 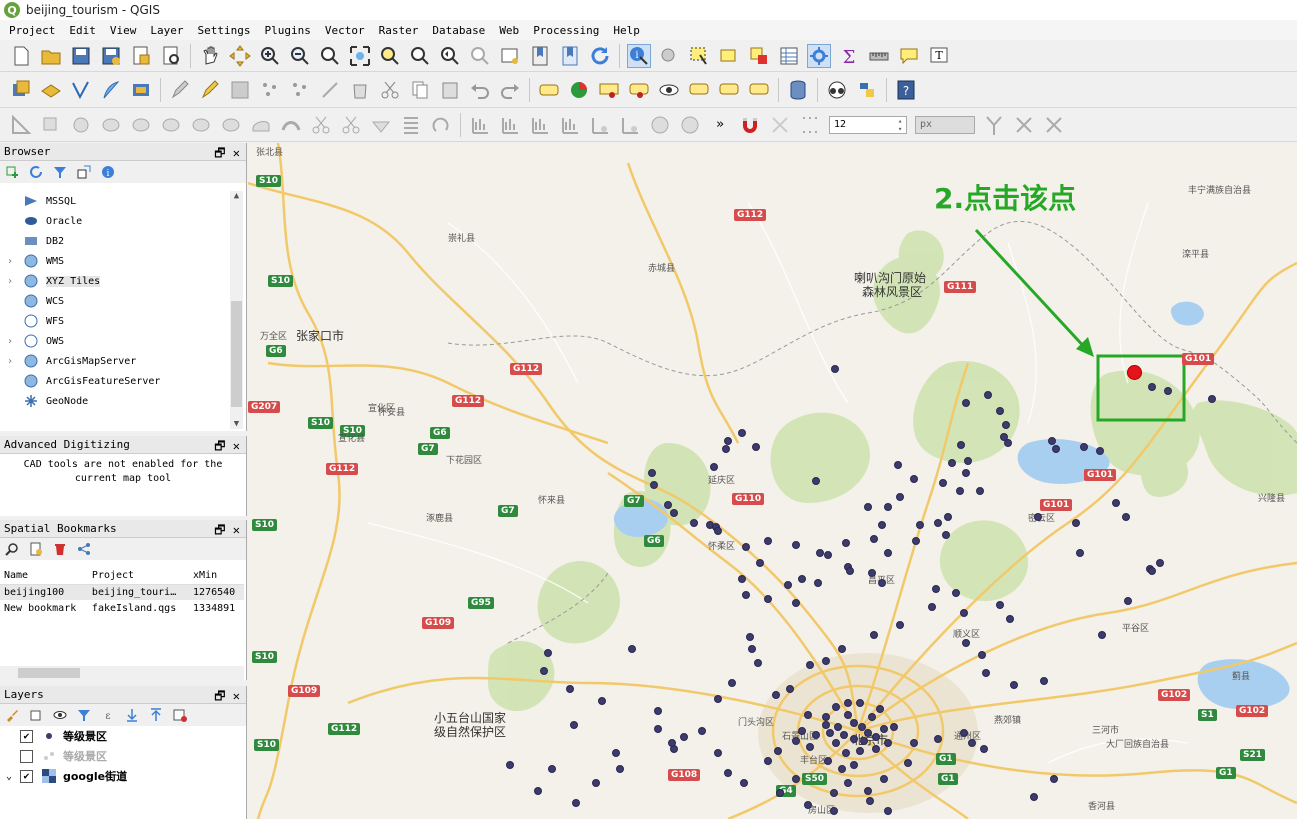 I want to click on layer-item-scenic-points-copy: 等级景区, so click(x=123, y=756).